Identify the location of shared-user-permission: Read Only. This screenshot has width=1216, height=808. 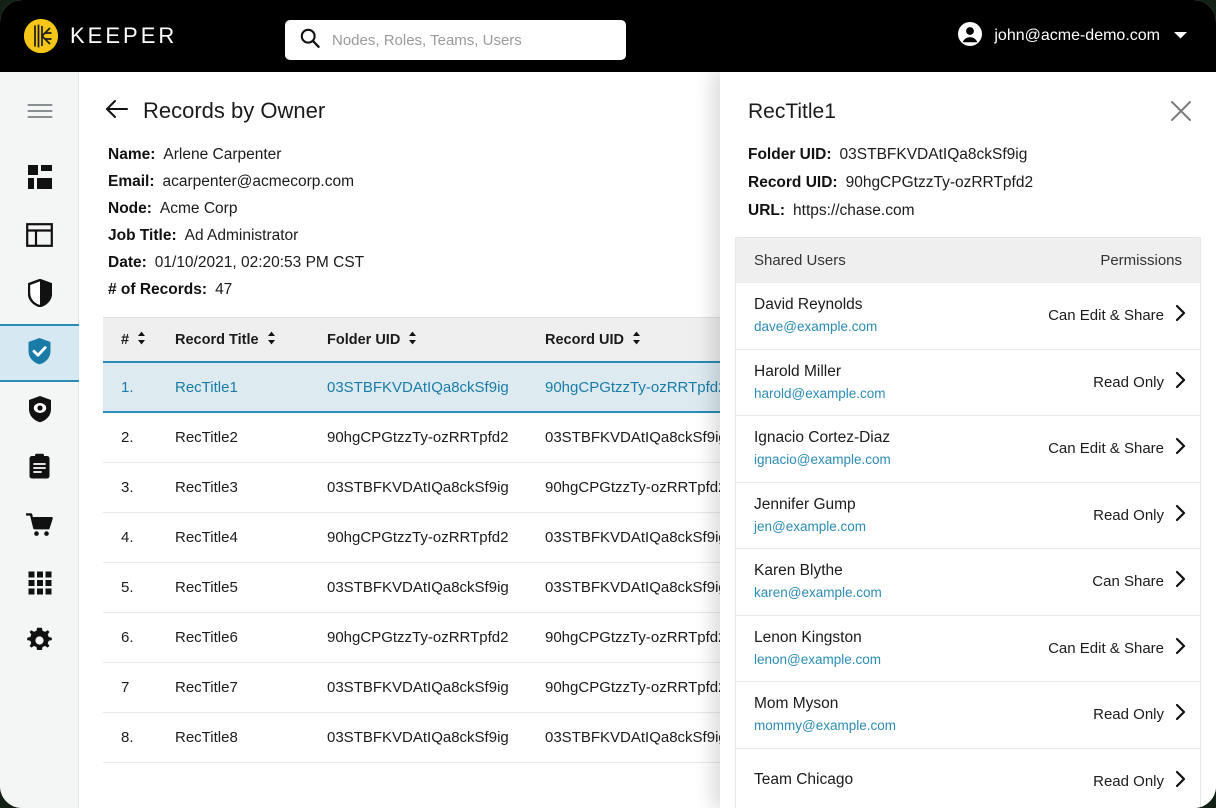
(1128, 715).